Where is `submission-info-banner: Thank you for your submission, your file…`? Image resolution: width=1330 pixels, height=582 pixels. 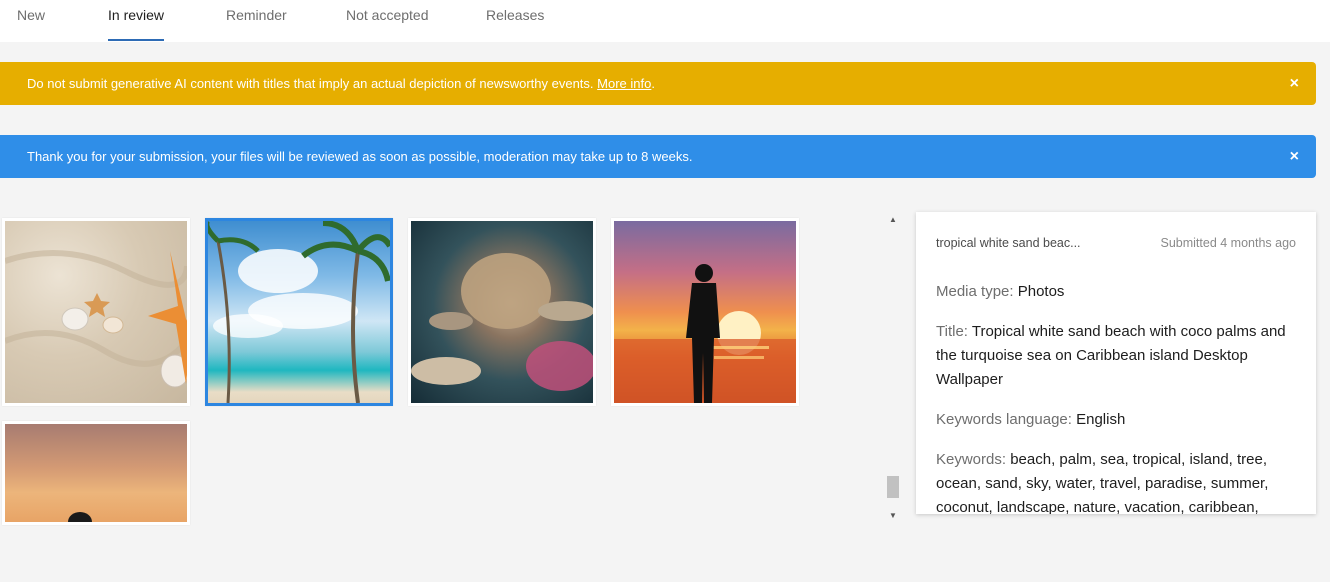 submission-info-banner: Thank you for your submission, your file… is located at coordinates (658, 156).